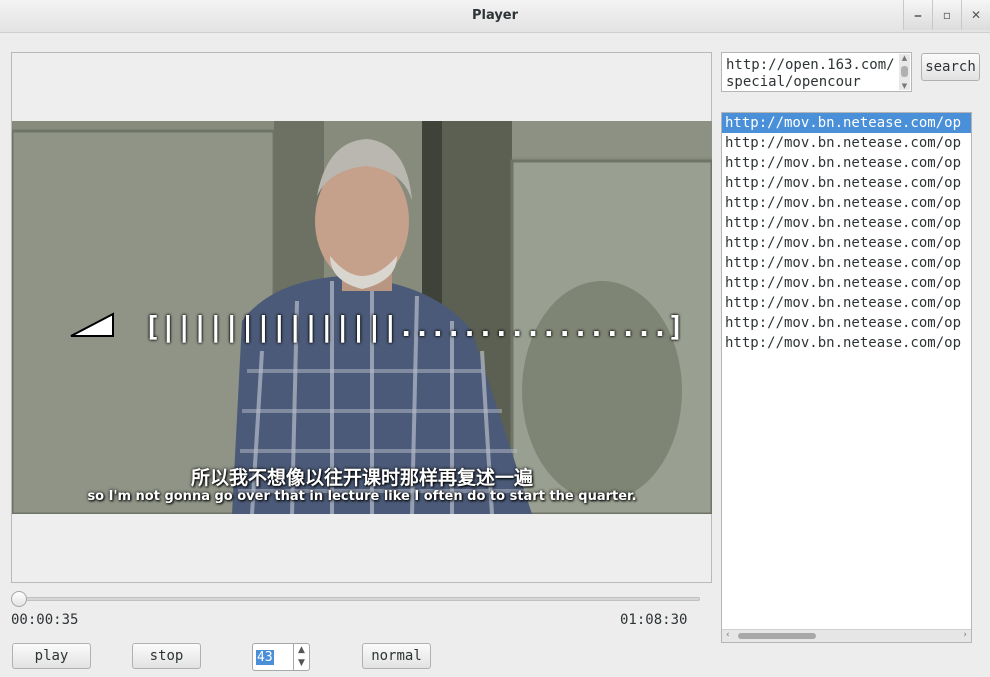 This screenshot has height=677, width=990. Describe the element at coordinates (414, 326) in the screenshot. I see `volume-osd-bar: [|||||||||||||||.................]` at that location.